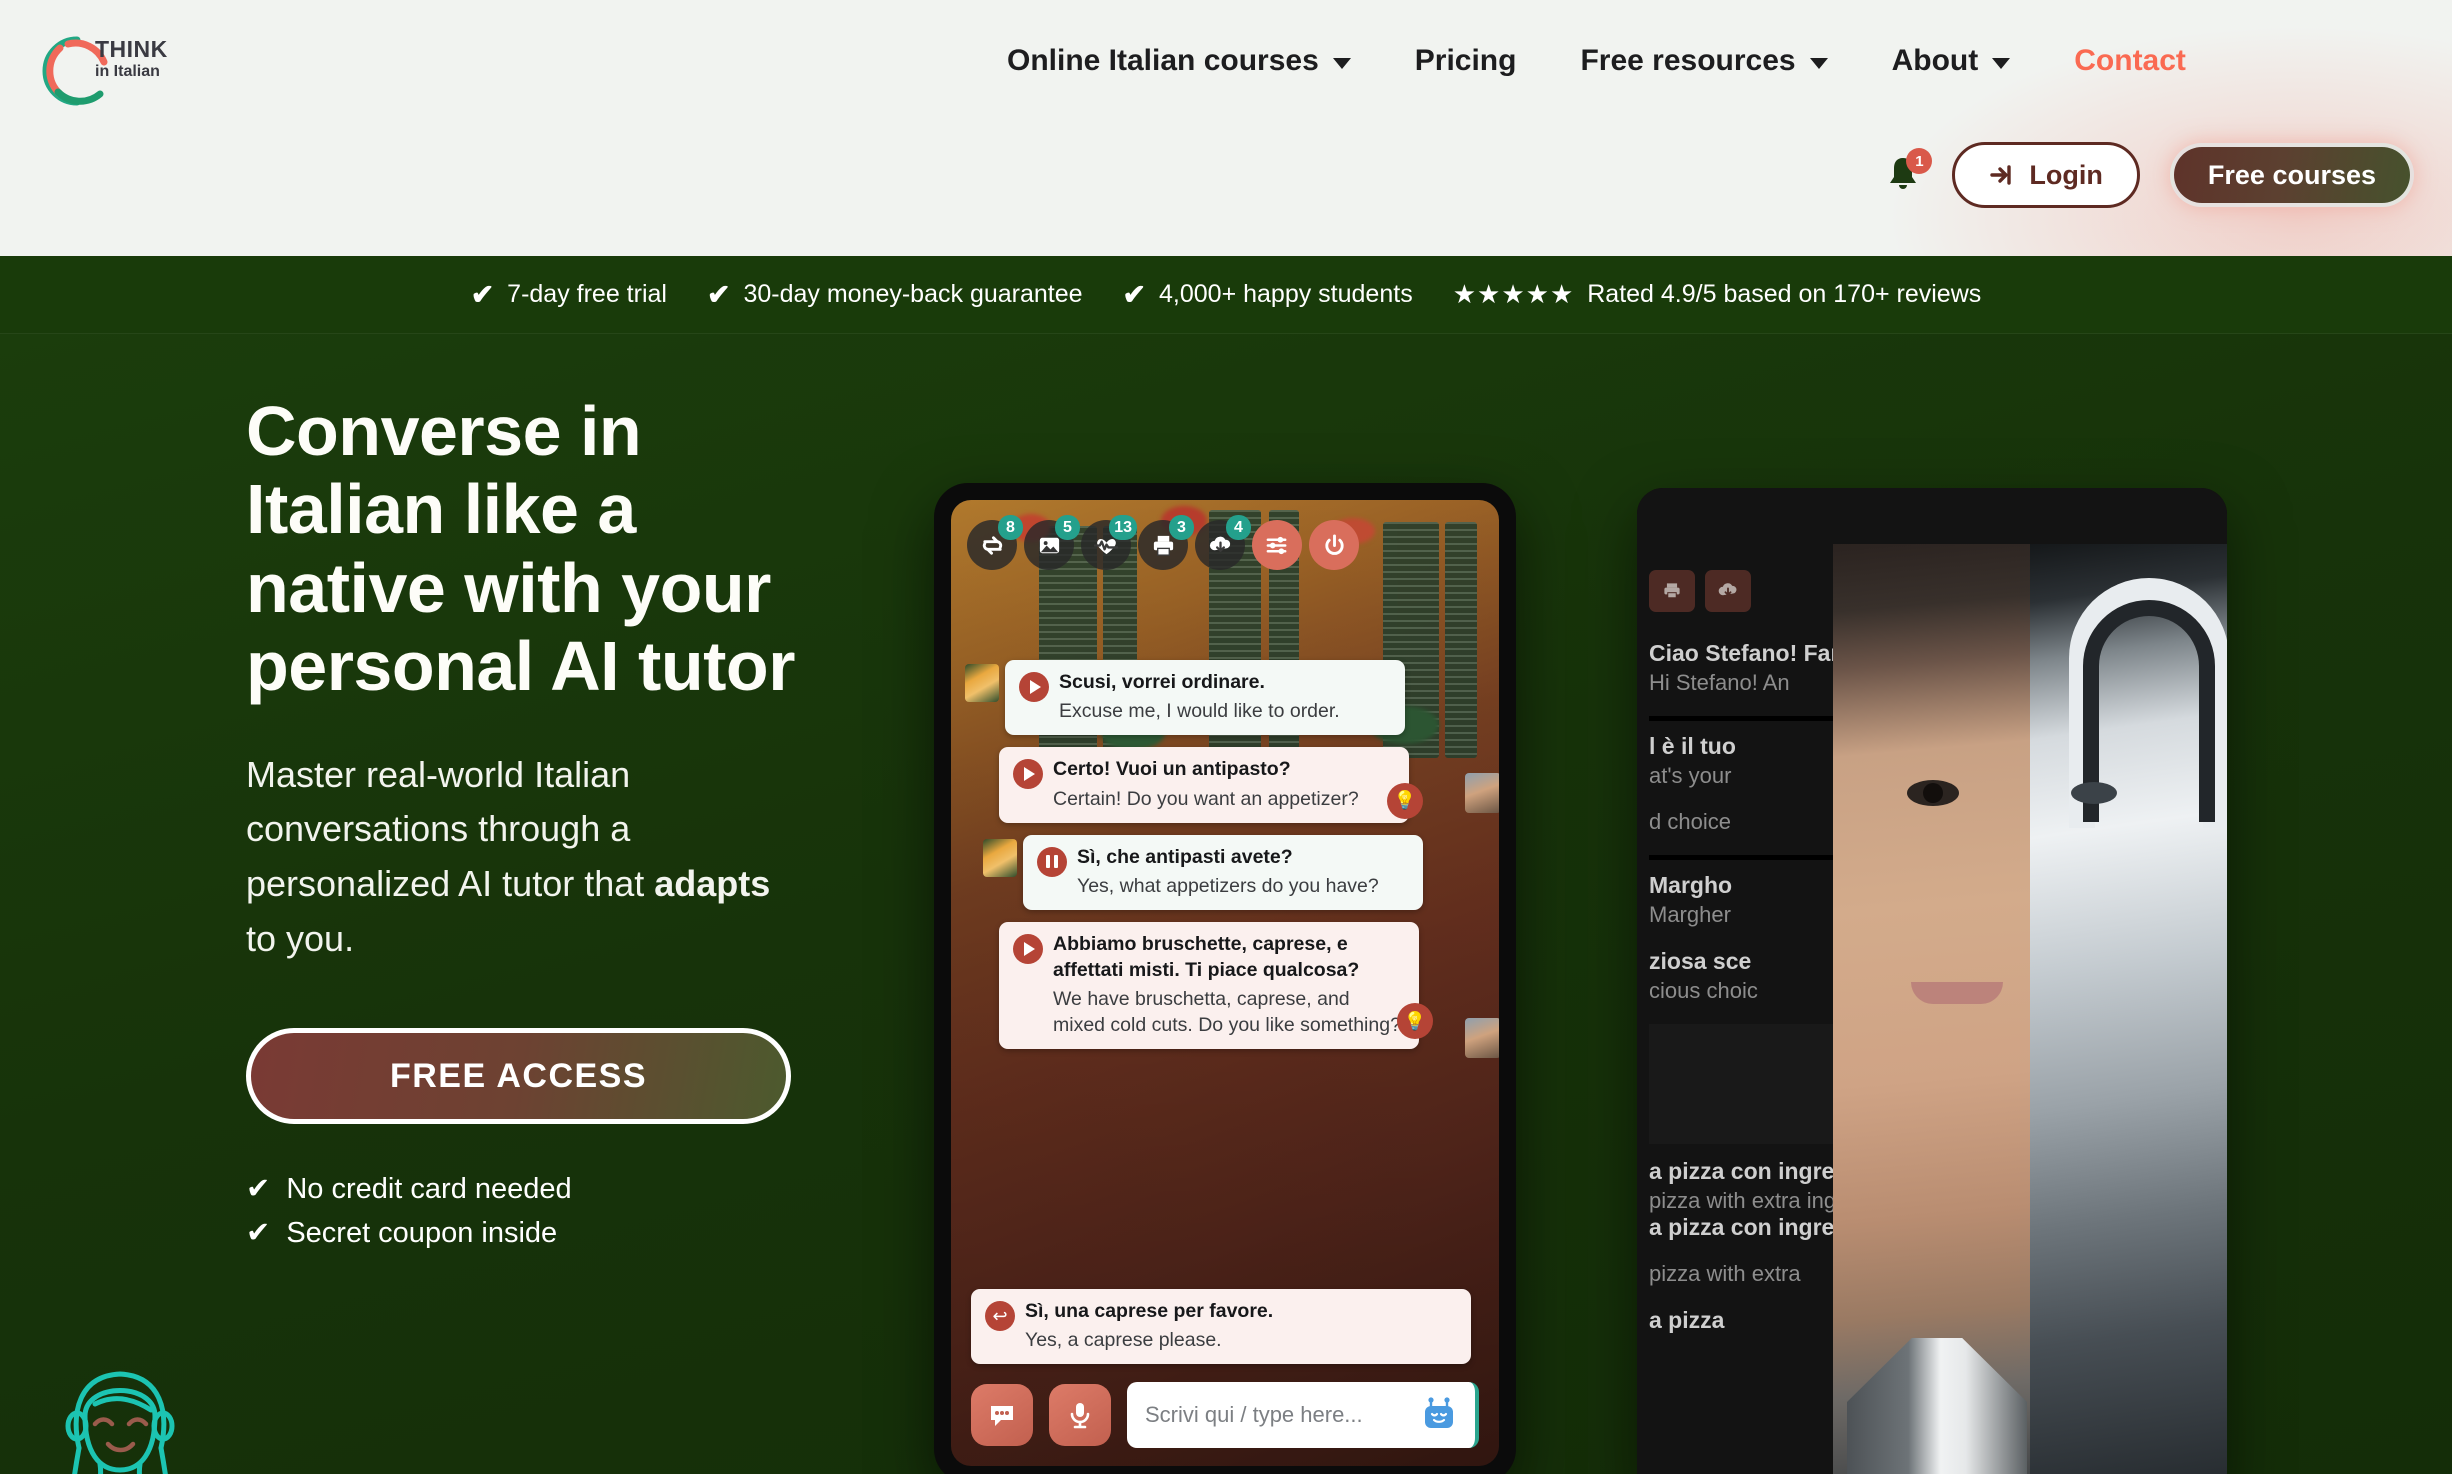 This screenshot has width=2452, height=1474. What do you see at coordinates (1672, 591) in the screenshot?
I see `printer-icon` at bounding box center [1672, 591].